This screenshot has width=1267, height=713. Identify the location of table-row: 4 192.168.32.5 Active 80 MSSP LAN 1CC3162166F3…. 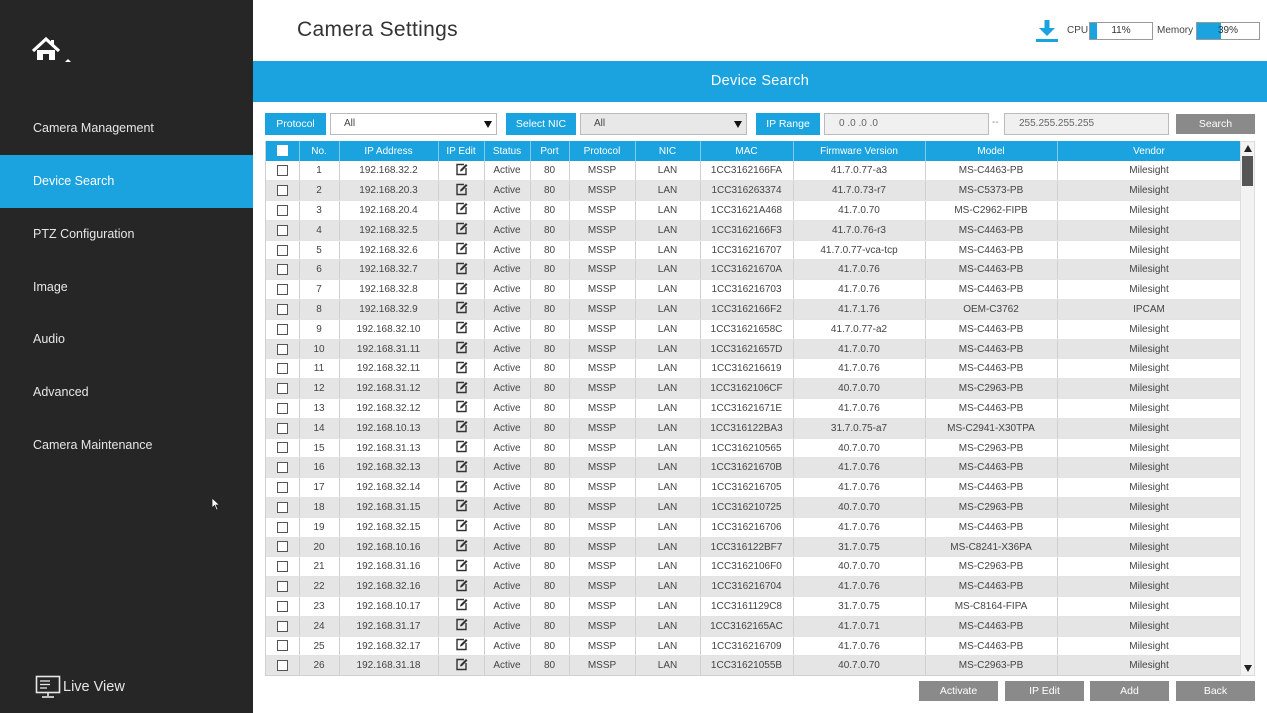
(753, 230).